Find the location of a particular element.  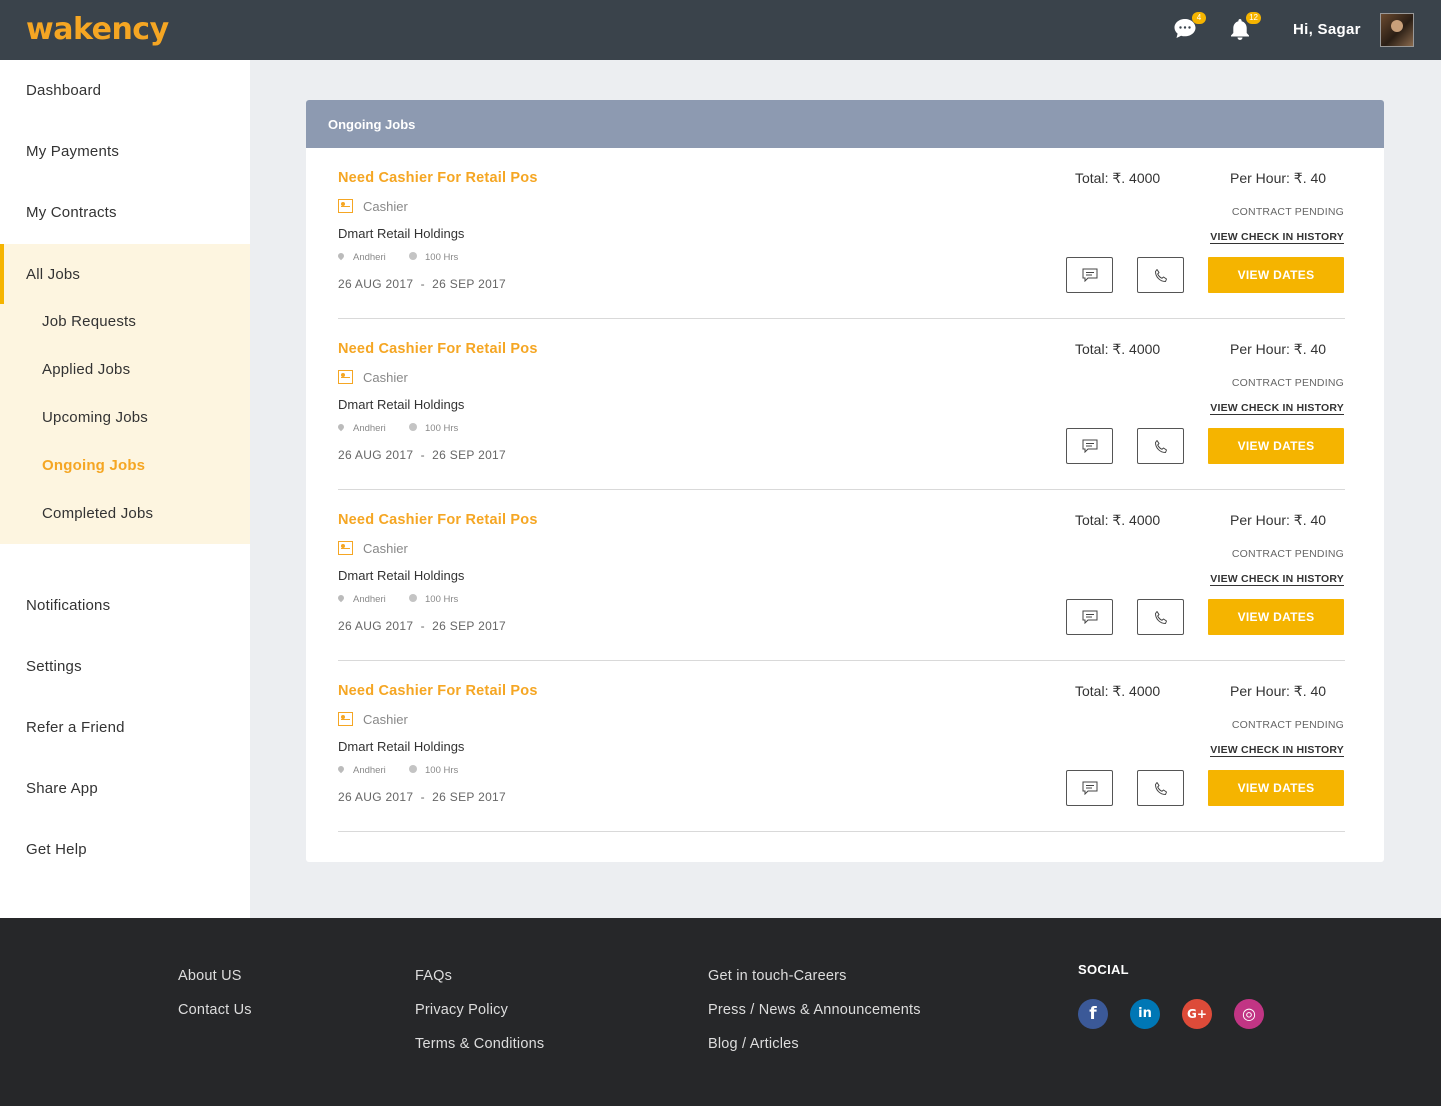

footer-link-terms: Terms & Conditions is located at coordinates (479, 1044).